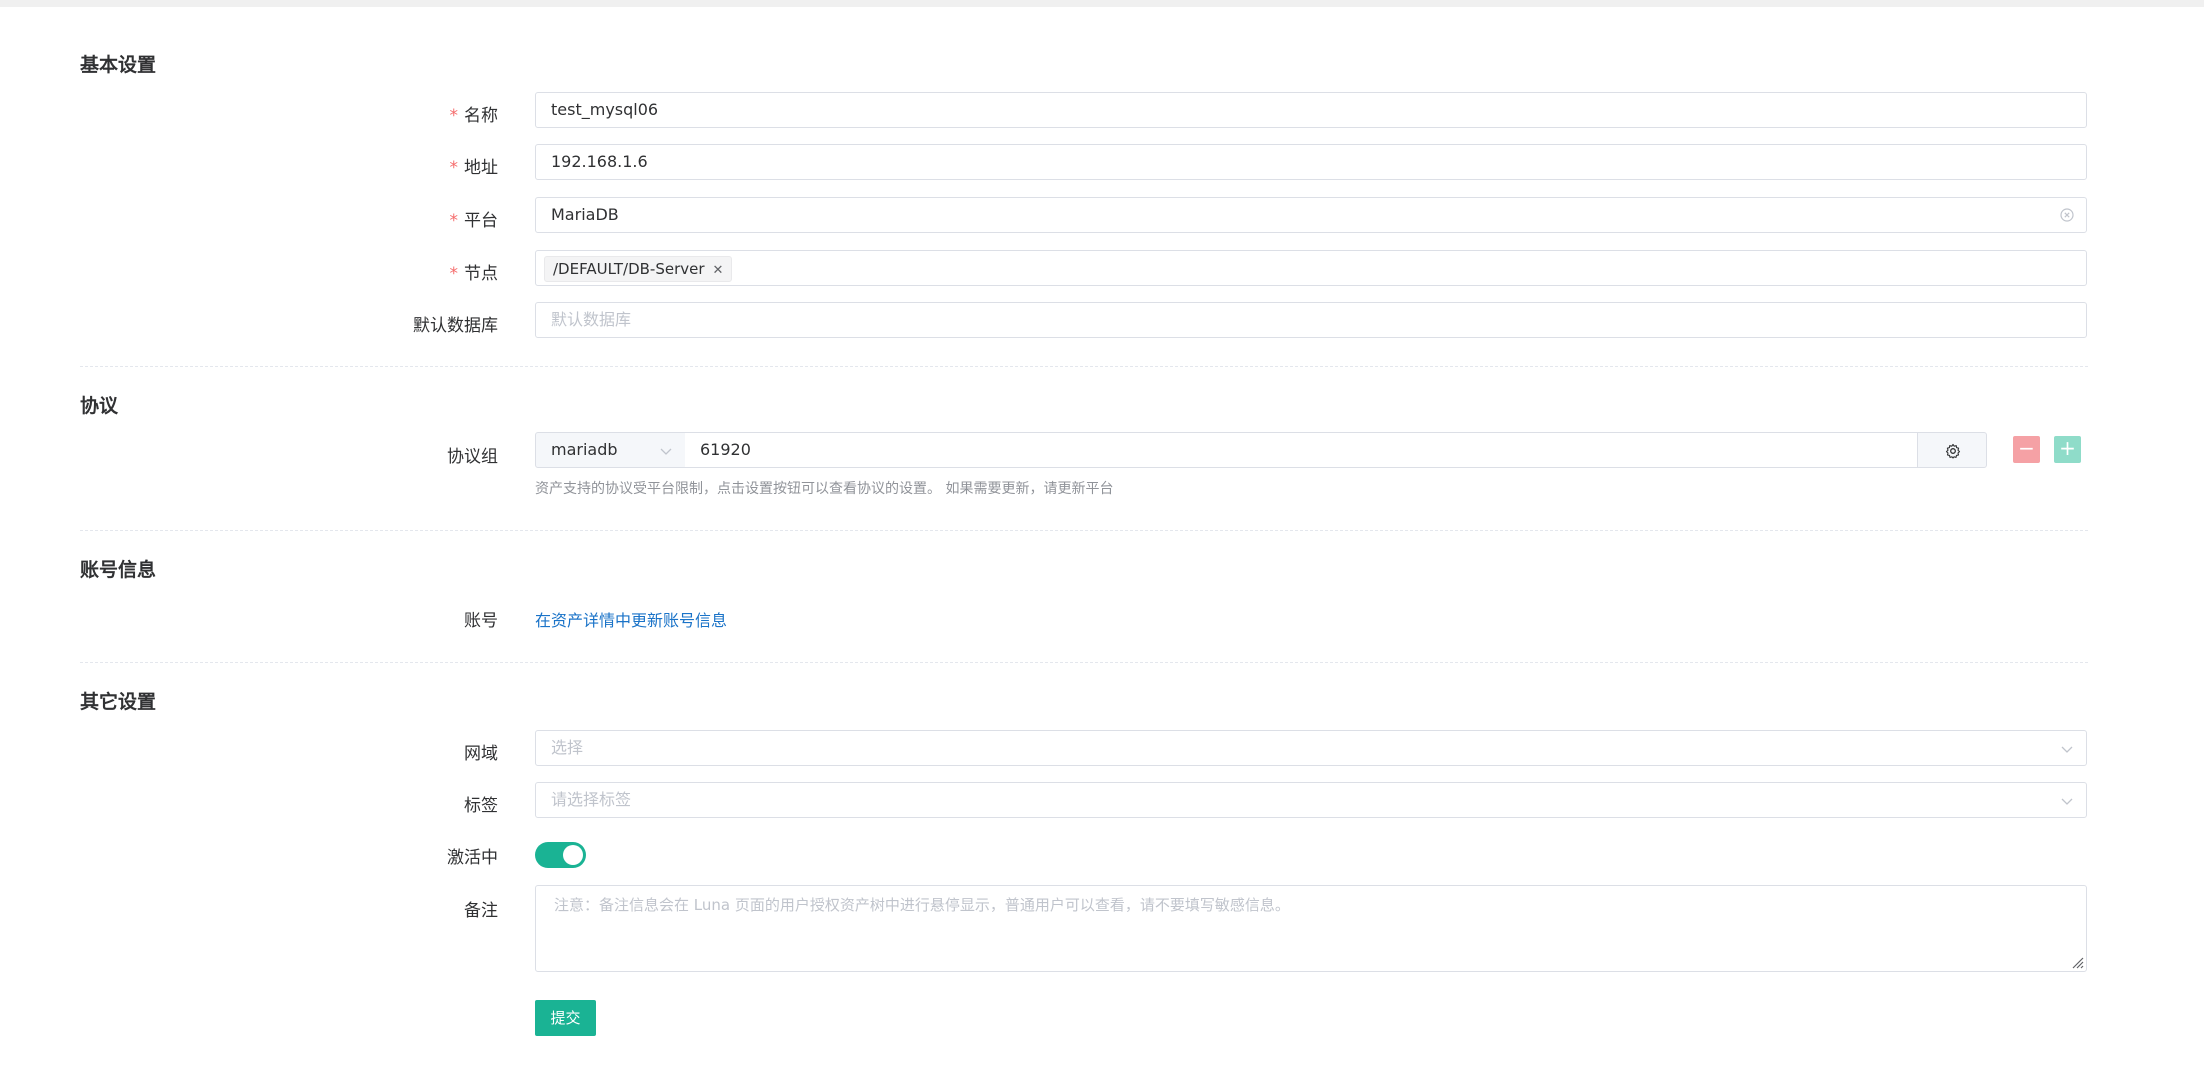 The image size is (2204, 1066). I want to click on protocol-settings-button, so click(1952, 450).